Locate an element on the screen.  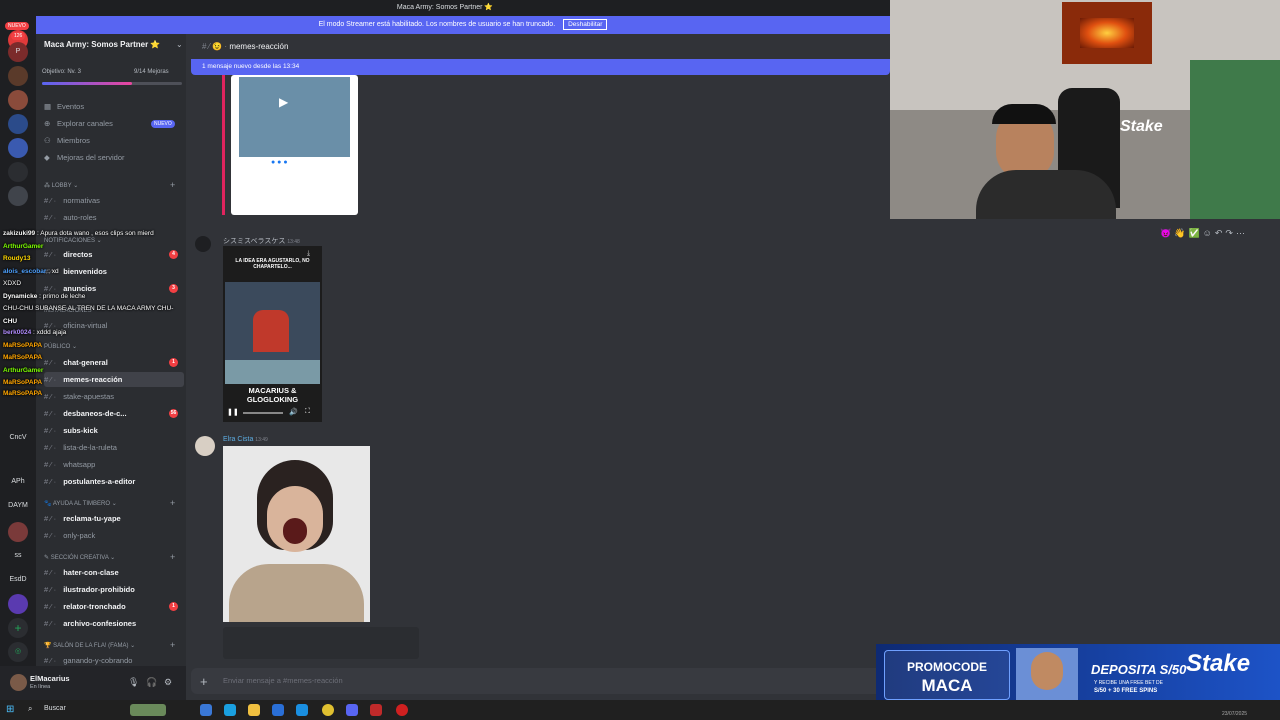
chat-text: xddd ajaja is located at coordinates (51, 332).